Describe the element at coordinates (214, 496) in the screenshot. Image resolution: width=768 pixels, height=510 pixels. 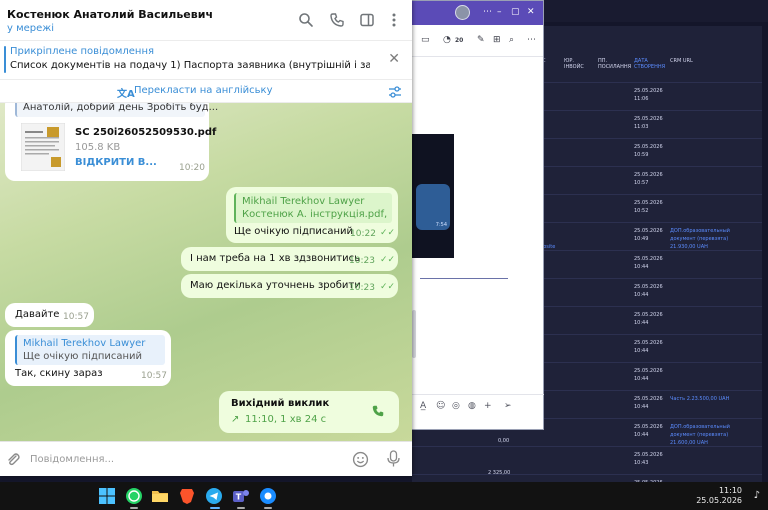
I see `telegram-icon` at that location.